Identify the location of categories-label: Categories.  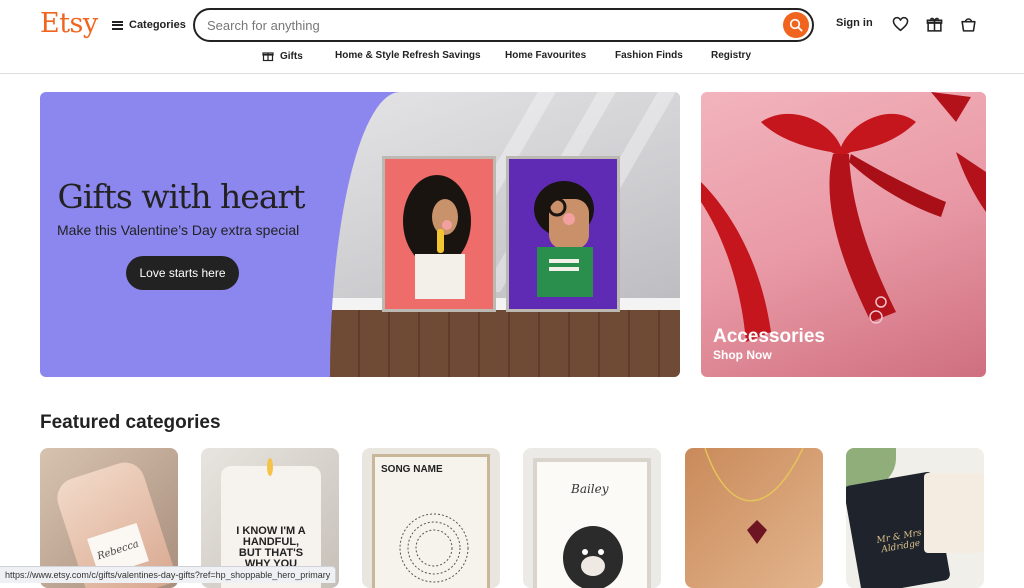
(157, 25).